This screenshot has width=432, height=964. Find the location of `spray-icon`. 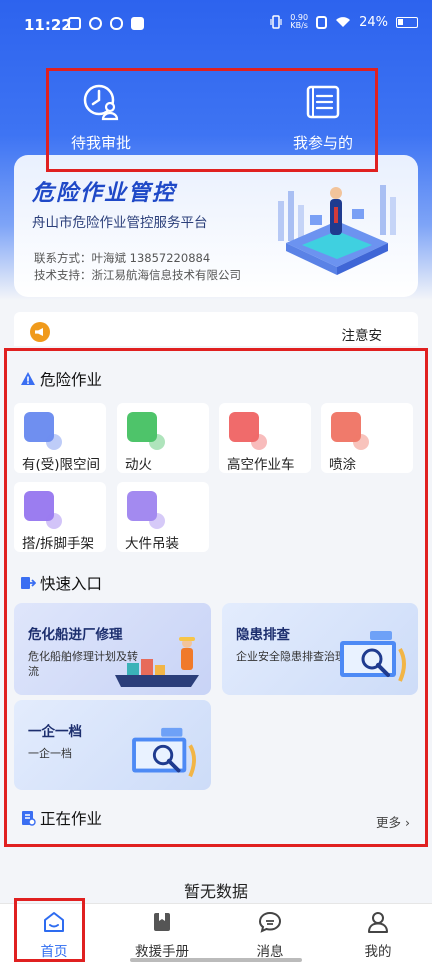

spray-icon is located at coordinates (350, 431).